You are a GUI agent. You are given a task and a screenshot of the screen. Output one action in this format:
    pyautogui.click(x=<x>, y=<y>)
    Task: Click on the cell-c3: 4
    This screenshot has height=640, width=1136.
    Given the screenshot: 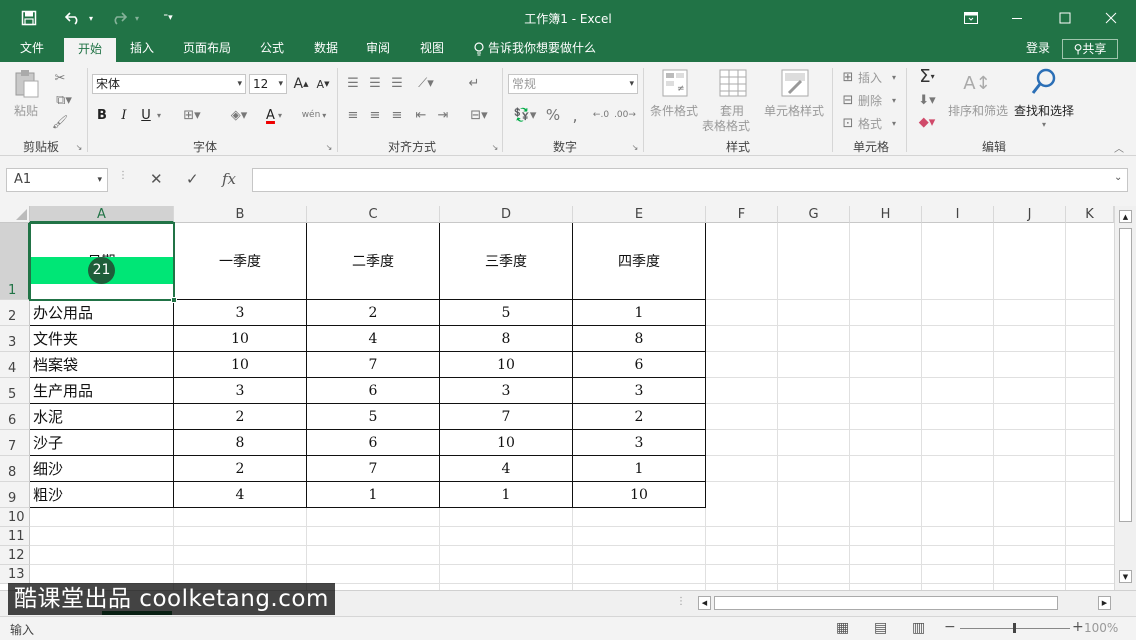 What is the action you would take?
    pyautogui.click(x=373, y=338)
    